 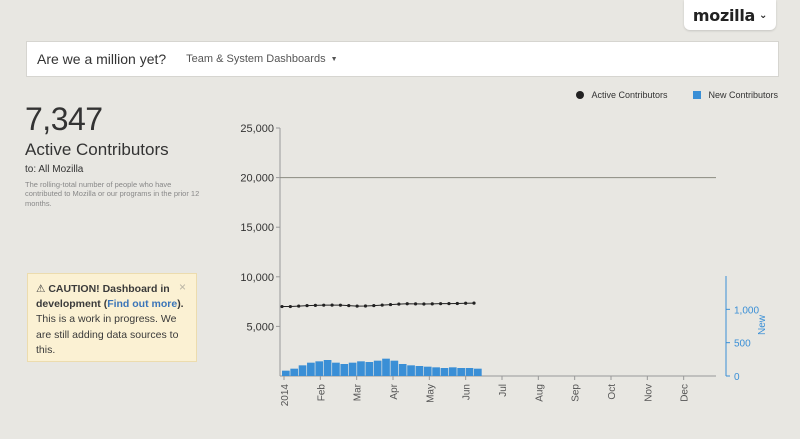 What do you see at coordinates (257, 228) in the screenshot?
I see `y-tick-label: 15,000` at bounding box center [257, 228].